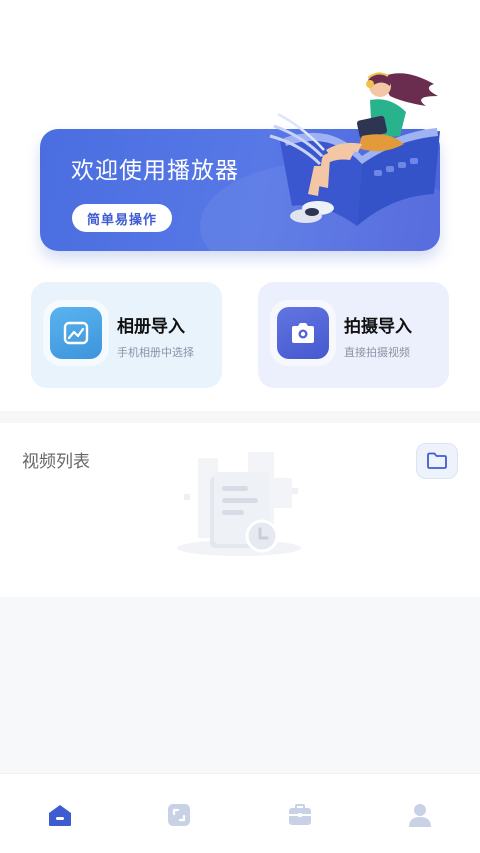  I want to click on girl-reading-illustration, so click(354, 149).